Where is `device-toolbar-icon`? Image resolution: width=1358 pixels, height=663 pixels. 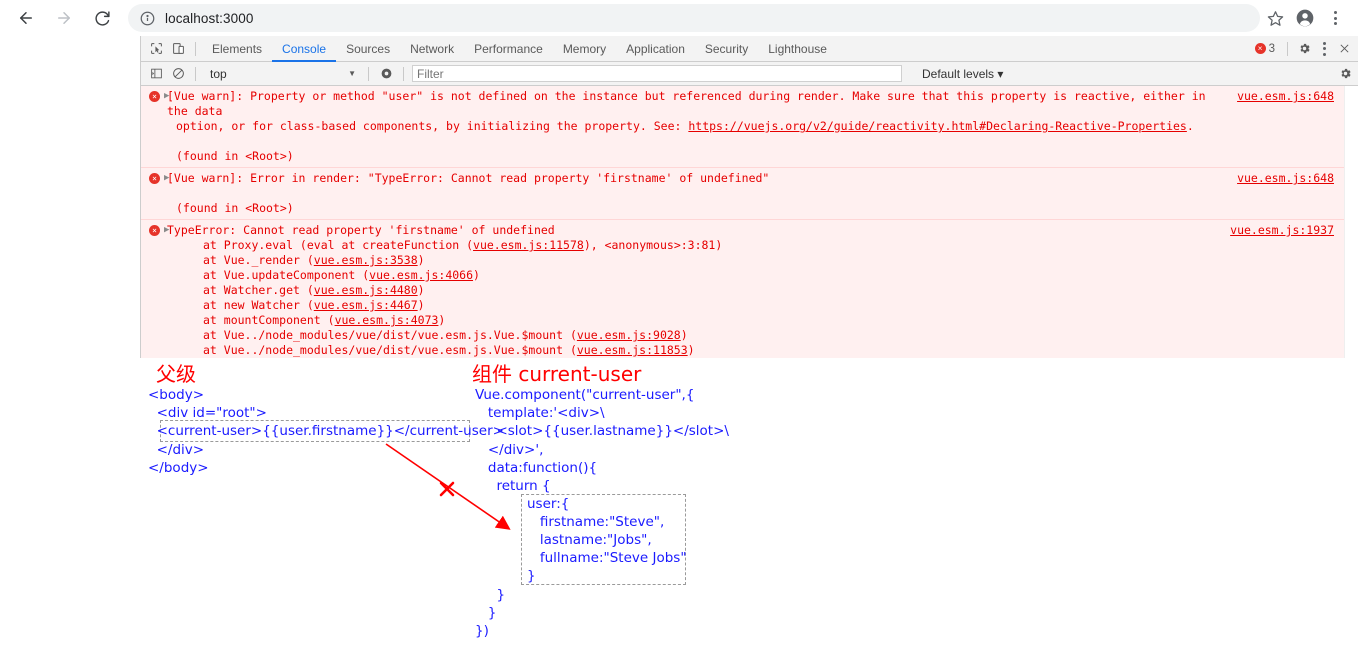
device-toolbar-icon is located at coordinates (178, 49).